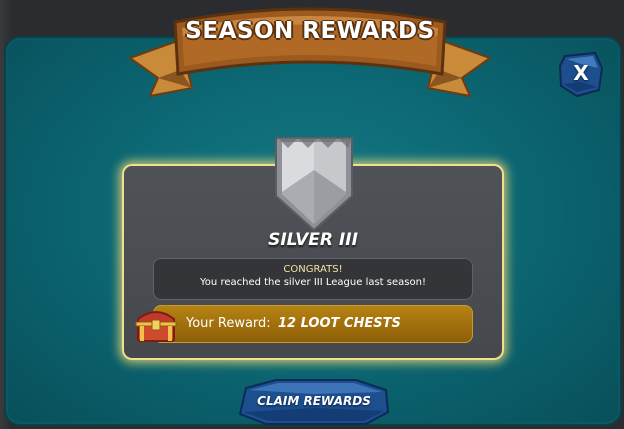 This screenshot has width=624, height=429. I want to click on reward-bar: Your Reward: 12 LOOT CHESTS, so click(313, 324).